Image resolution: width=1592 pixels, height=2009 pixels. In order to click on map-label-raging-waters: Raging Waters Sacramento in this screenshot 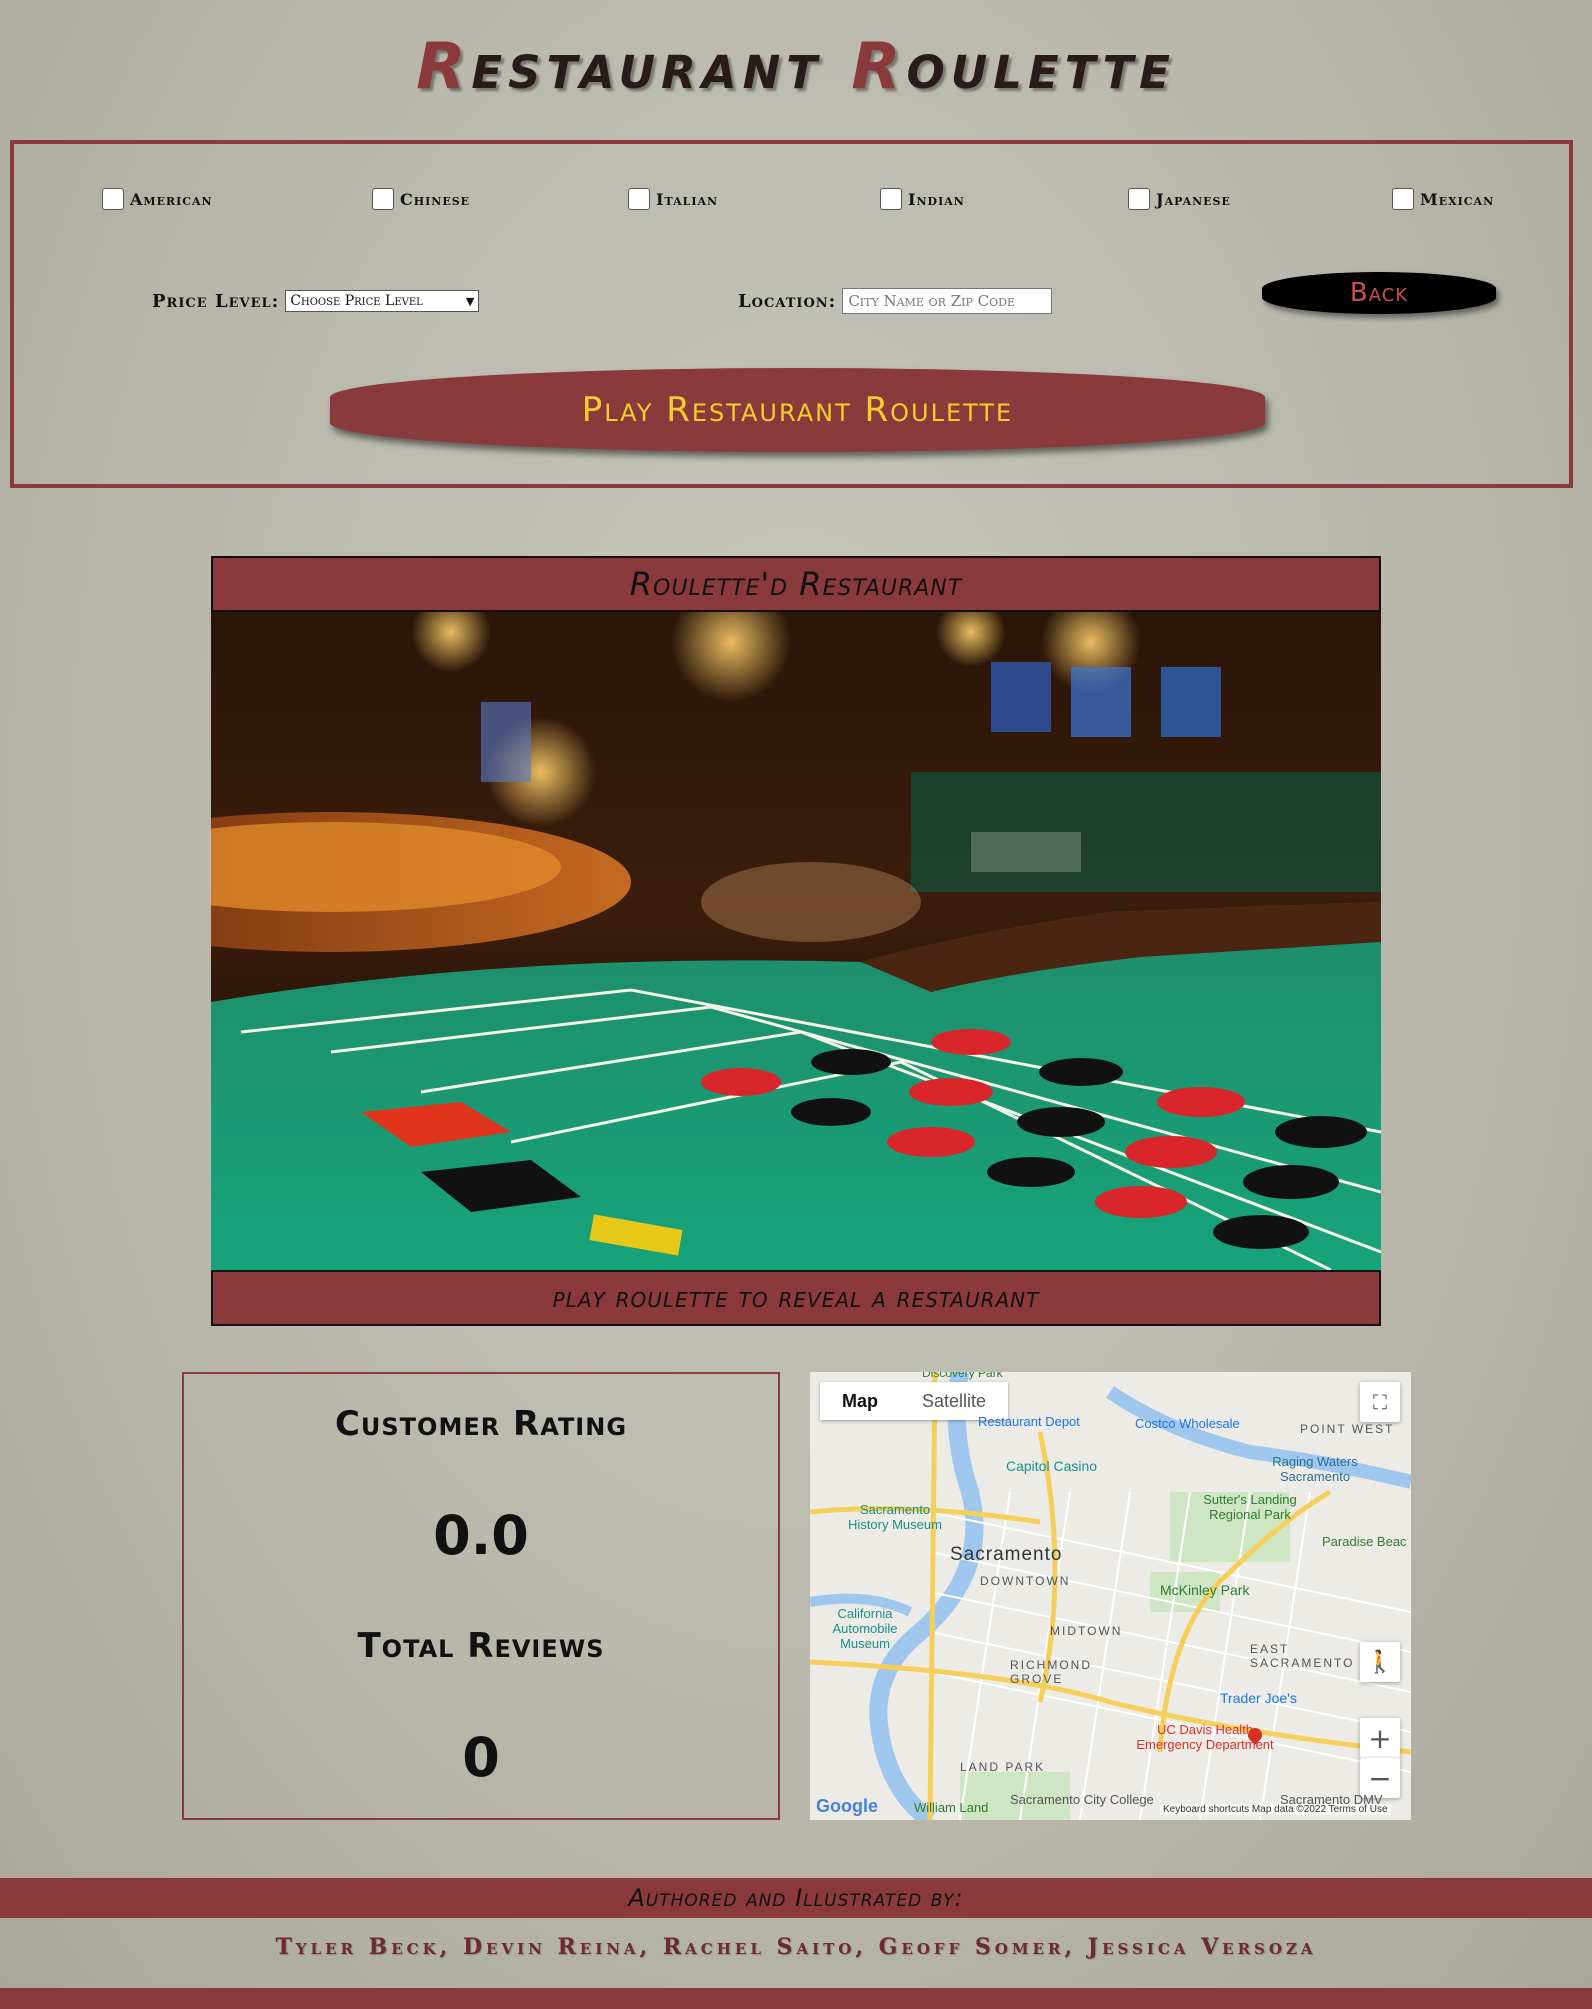, I will do `click(1315, 1469)`.